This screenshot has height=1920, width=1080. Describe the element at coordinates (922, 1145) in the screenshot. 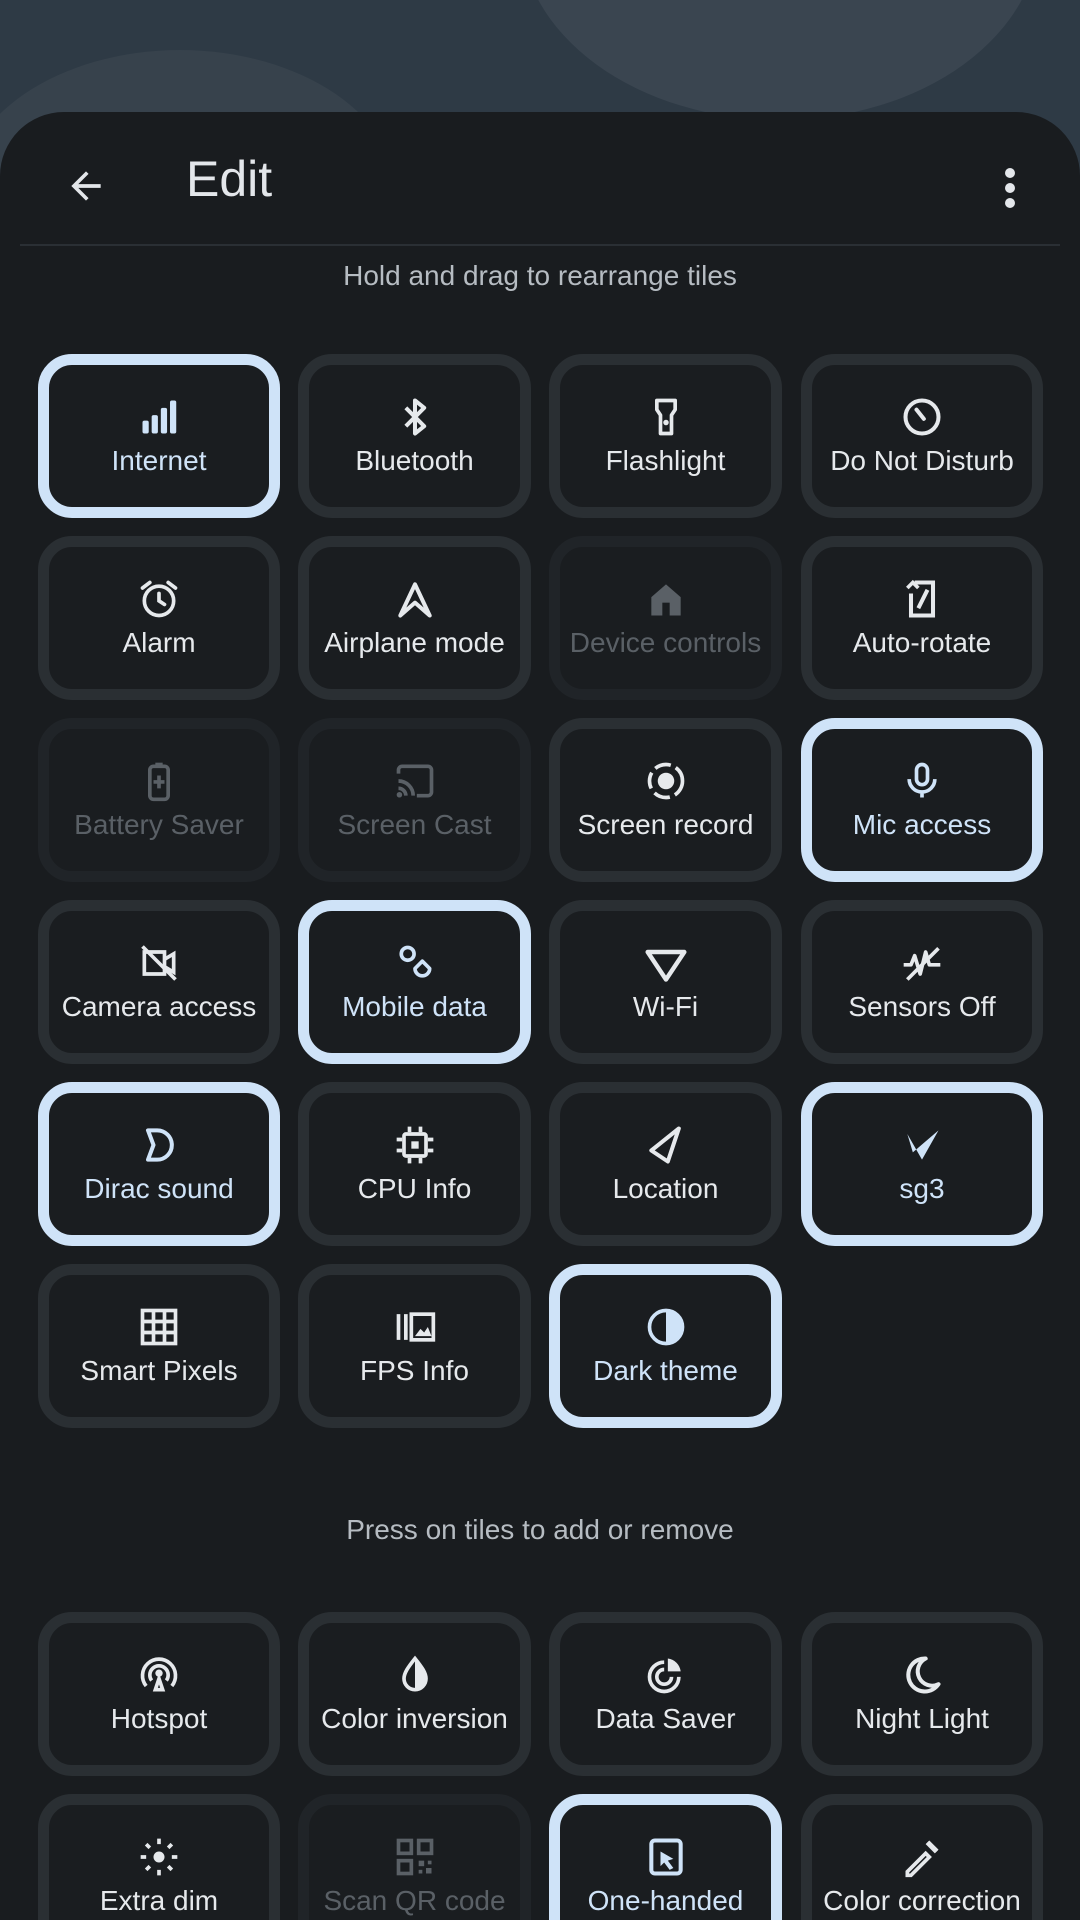

I see `sg3-icon` at that location.